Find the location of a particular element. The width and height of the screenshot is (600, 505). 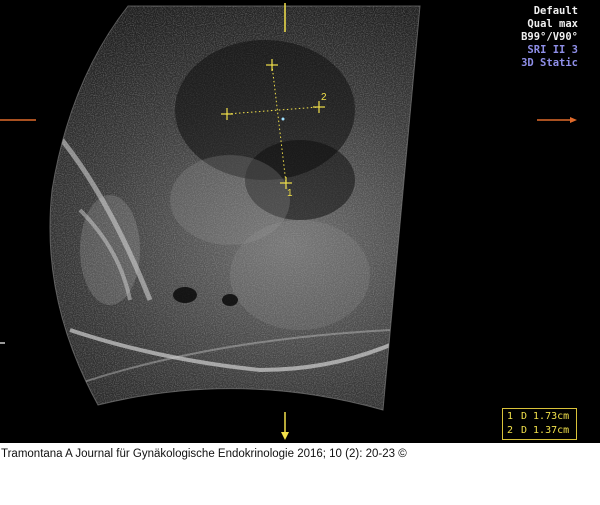

measurement-row: 1 D 1.73cm is located at coordinates (541, 417).